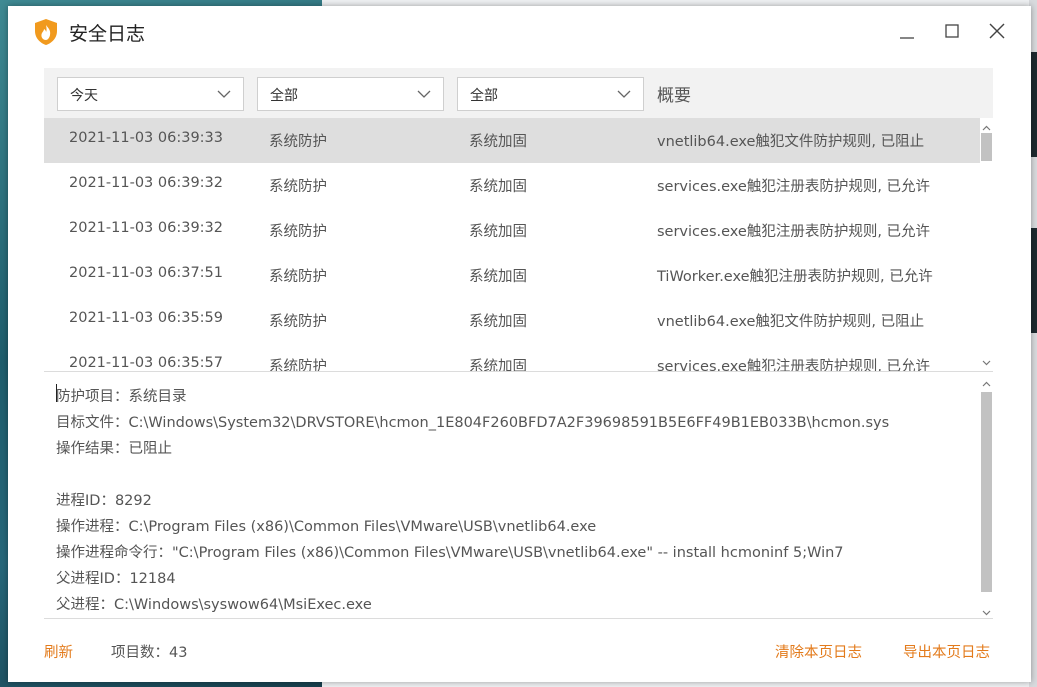  What do you see at coordinates (214, 605) in the screenshot?
I see `detail-parent: 父进程：C:\Windows\syswow64\MsiExec.exe` at bounding box center [214, 605].